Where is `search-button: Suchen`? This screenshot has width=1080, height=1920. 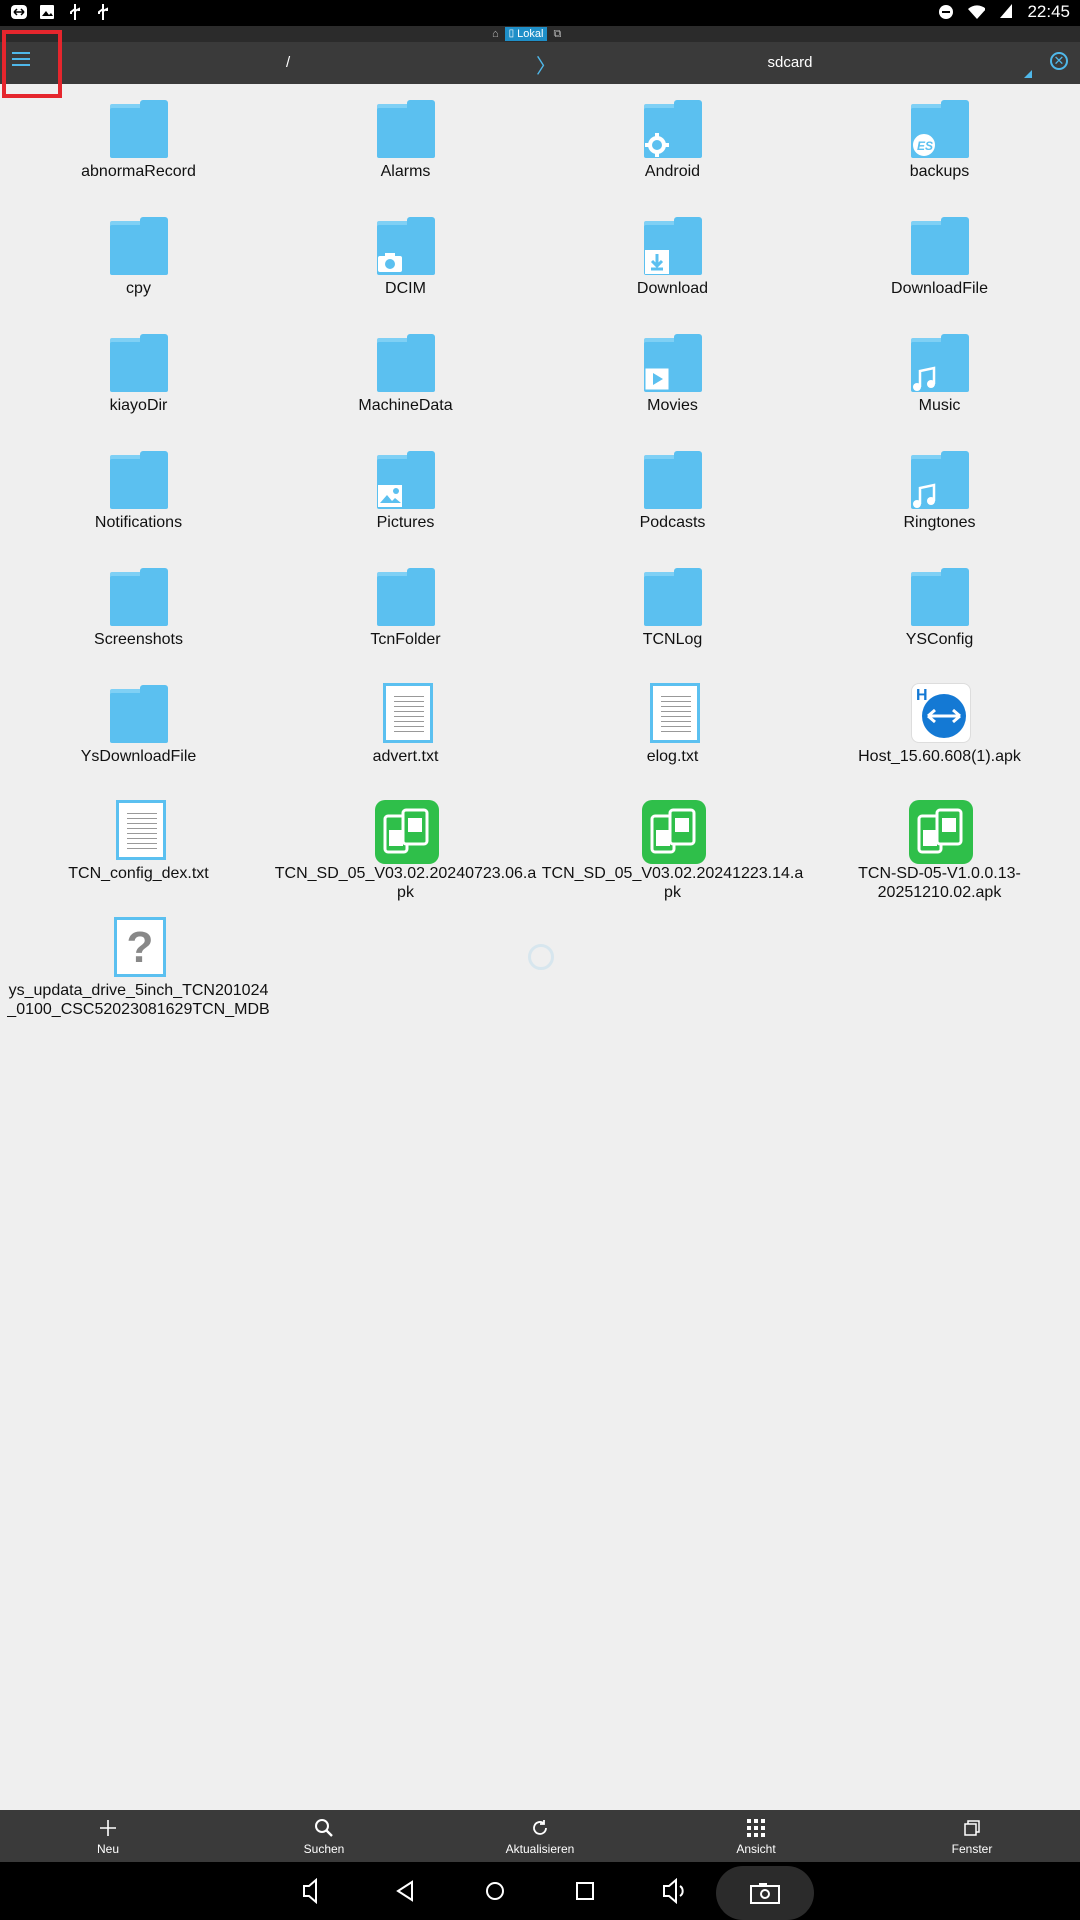
search-button: Suchen is located at coordinates (324, 1836).